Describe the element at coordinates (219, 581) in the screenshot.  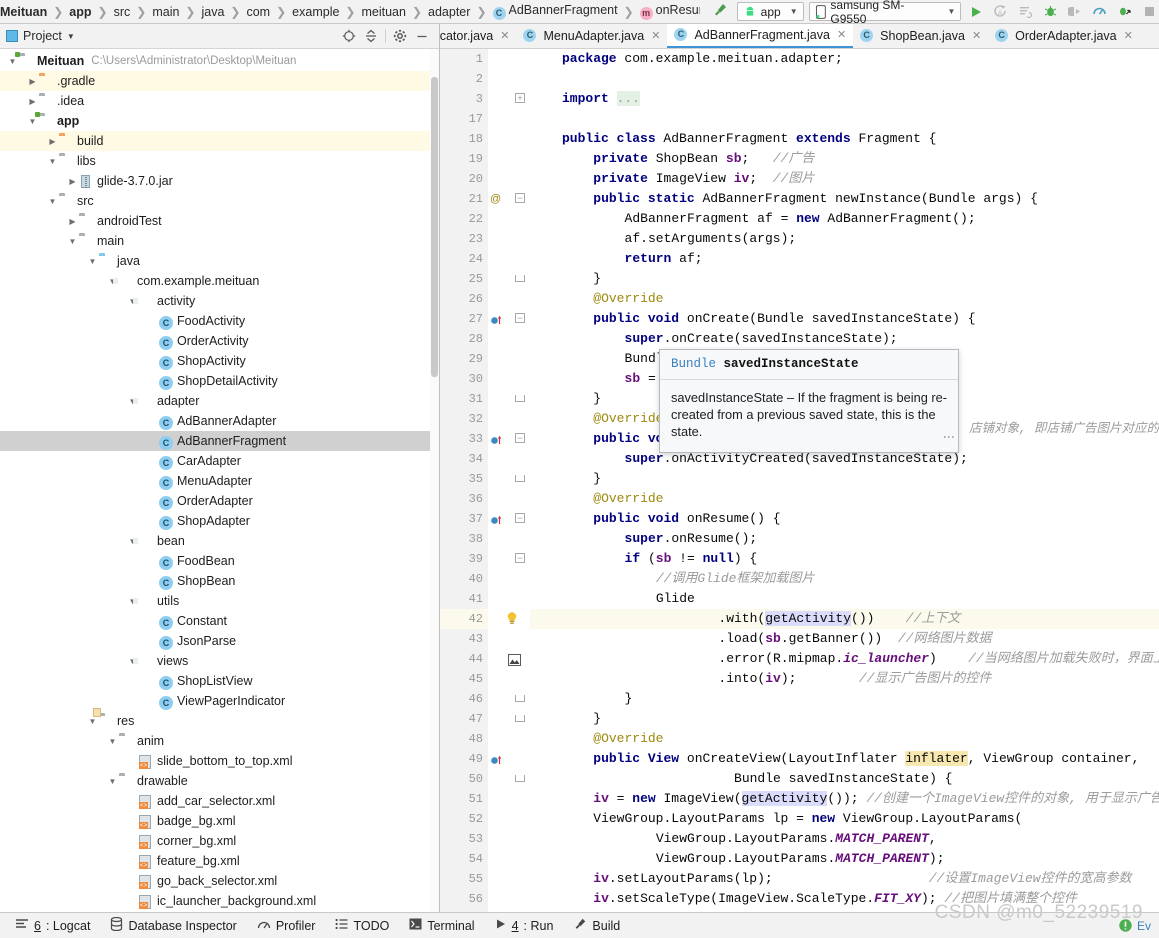
I see `tree-node-shopbean: C ShopBean` at that location.